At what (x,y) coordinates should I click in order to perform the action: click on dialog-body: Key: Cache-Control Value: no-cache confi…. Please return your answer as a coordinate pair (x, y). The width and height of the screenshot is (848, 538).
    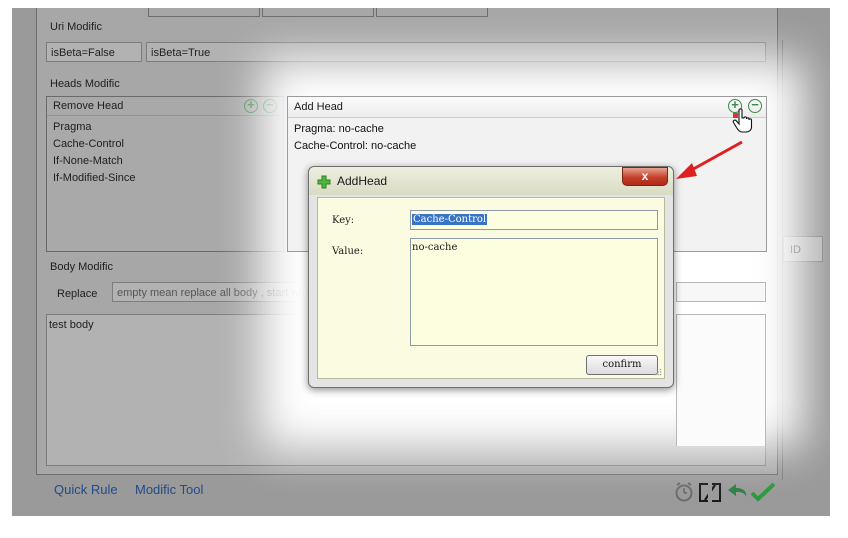
    Looking at the image, I should click on (491, 288).